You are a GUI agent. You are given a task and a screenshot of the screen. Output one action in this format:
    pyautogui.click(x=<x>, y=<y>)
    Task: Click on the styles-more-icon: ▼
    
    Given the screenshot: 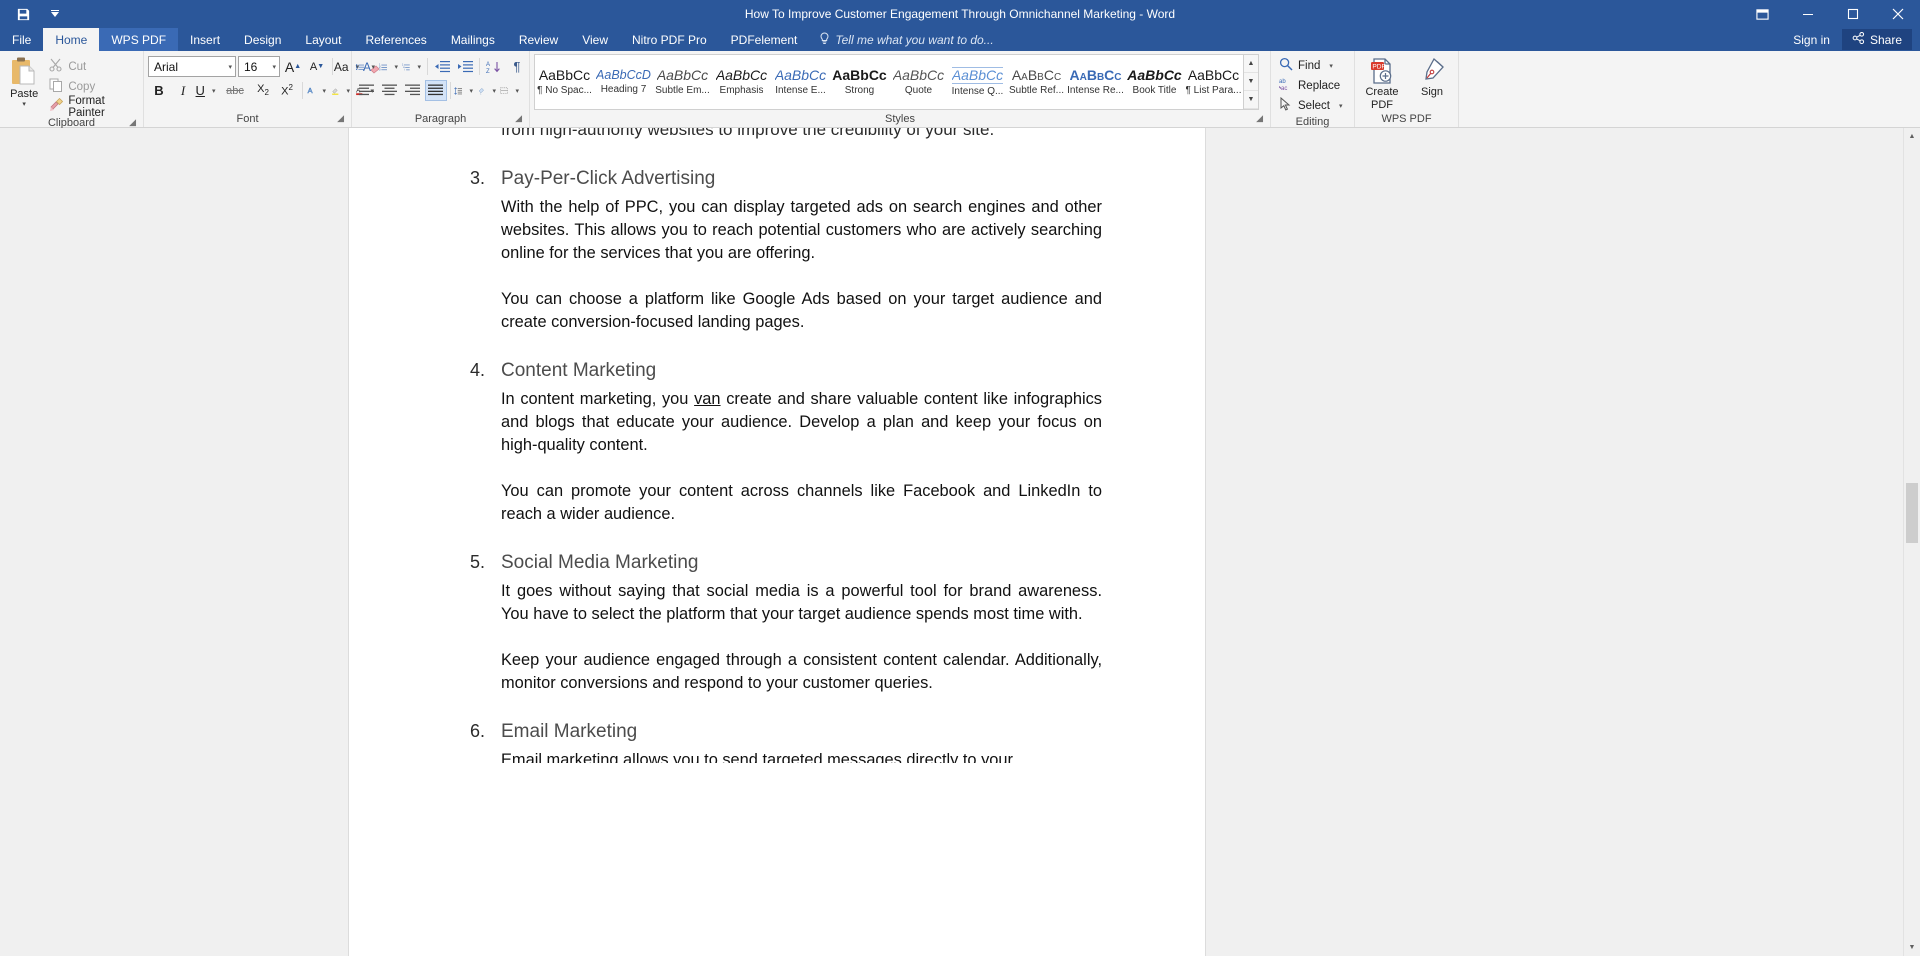 What is the action you would take?
    pyautogui.click(x=1251, y=100)
    